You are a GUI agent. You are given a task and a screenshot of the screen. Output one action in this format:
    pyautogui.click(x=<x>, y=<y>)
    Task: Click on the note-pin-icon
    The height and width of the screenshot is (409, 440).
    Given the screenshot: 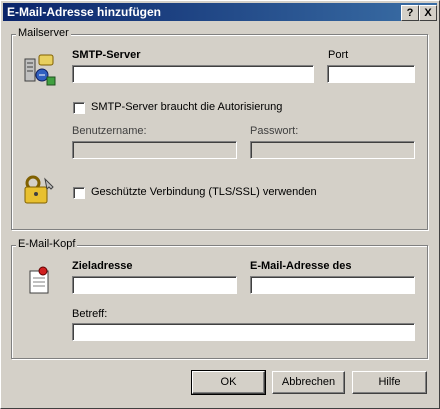 What is the action you would take?
    pyautogui.click(x=39, y=280)
    